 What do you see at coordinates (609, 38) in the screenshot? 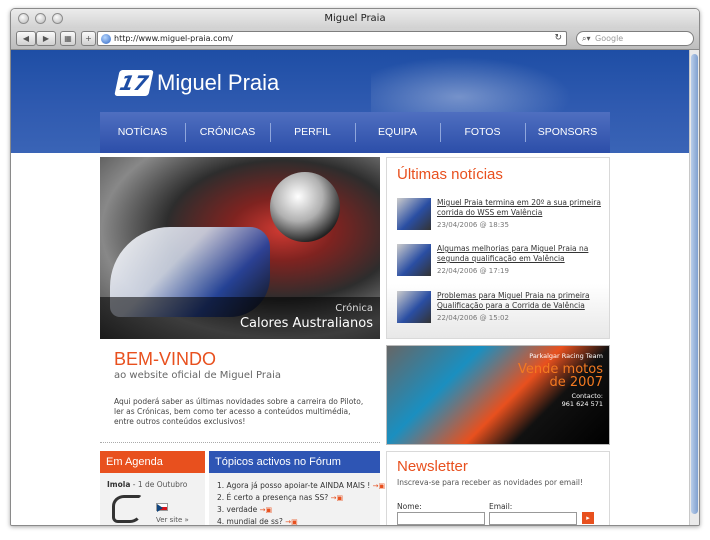
I see `search-placeholder: Google` at bounding box center [609, 38].